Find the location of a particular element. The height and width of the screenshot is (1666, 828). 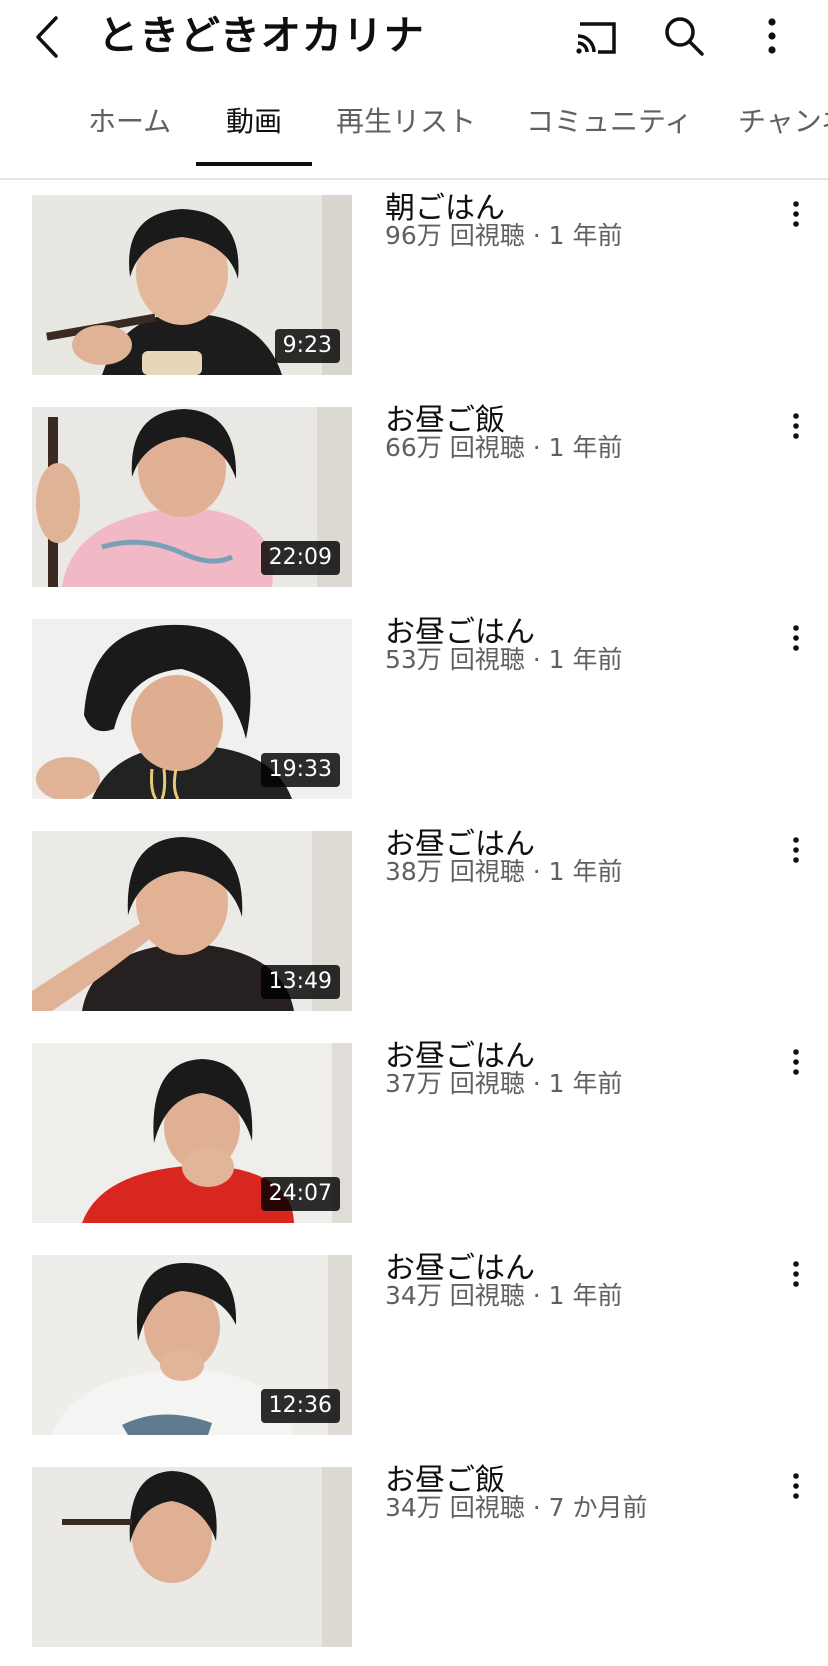

back-button is located at coordinates (48, 37).